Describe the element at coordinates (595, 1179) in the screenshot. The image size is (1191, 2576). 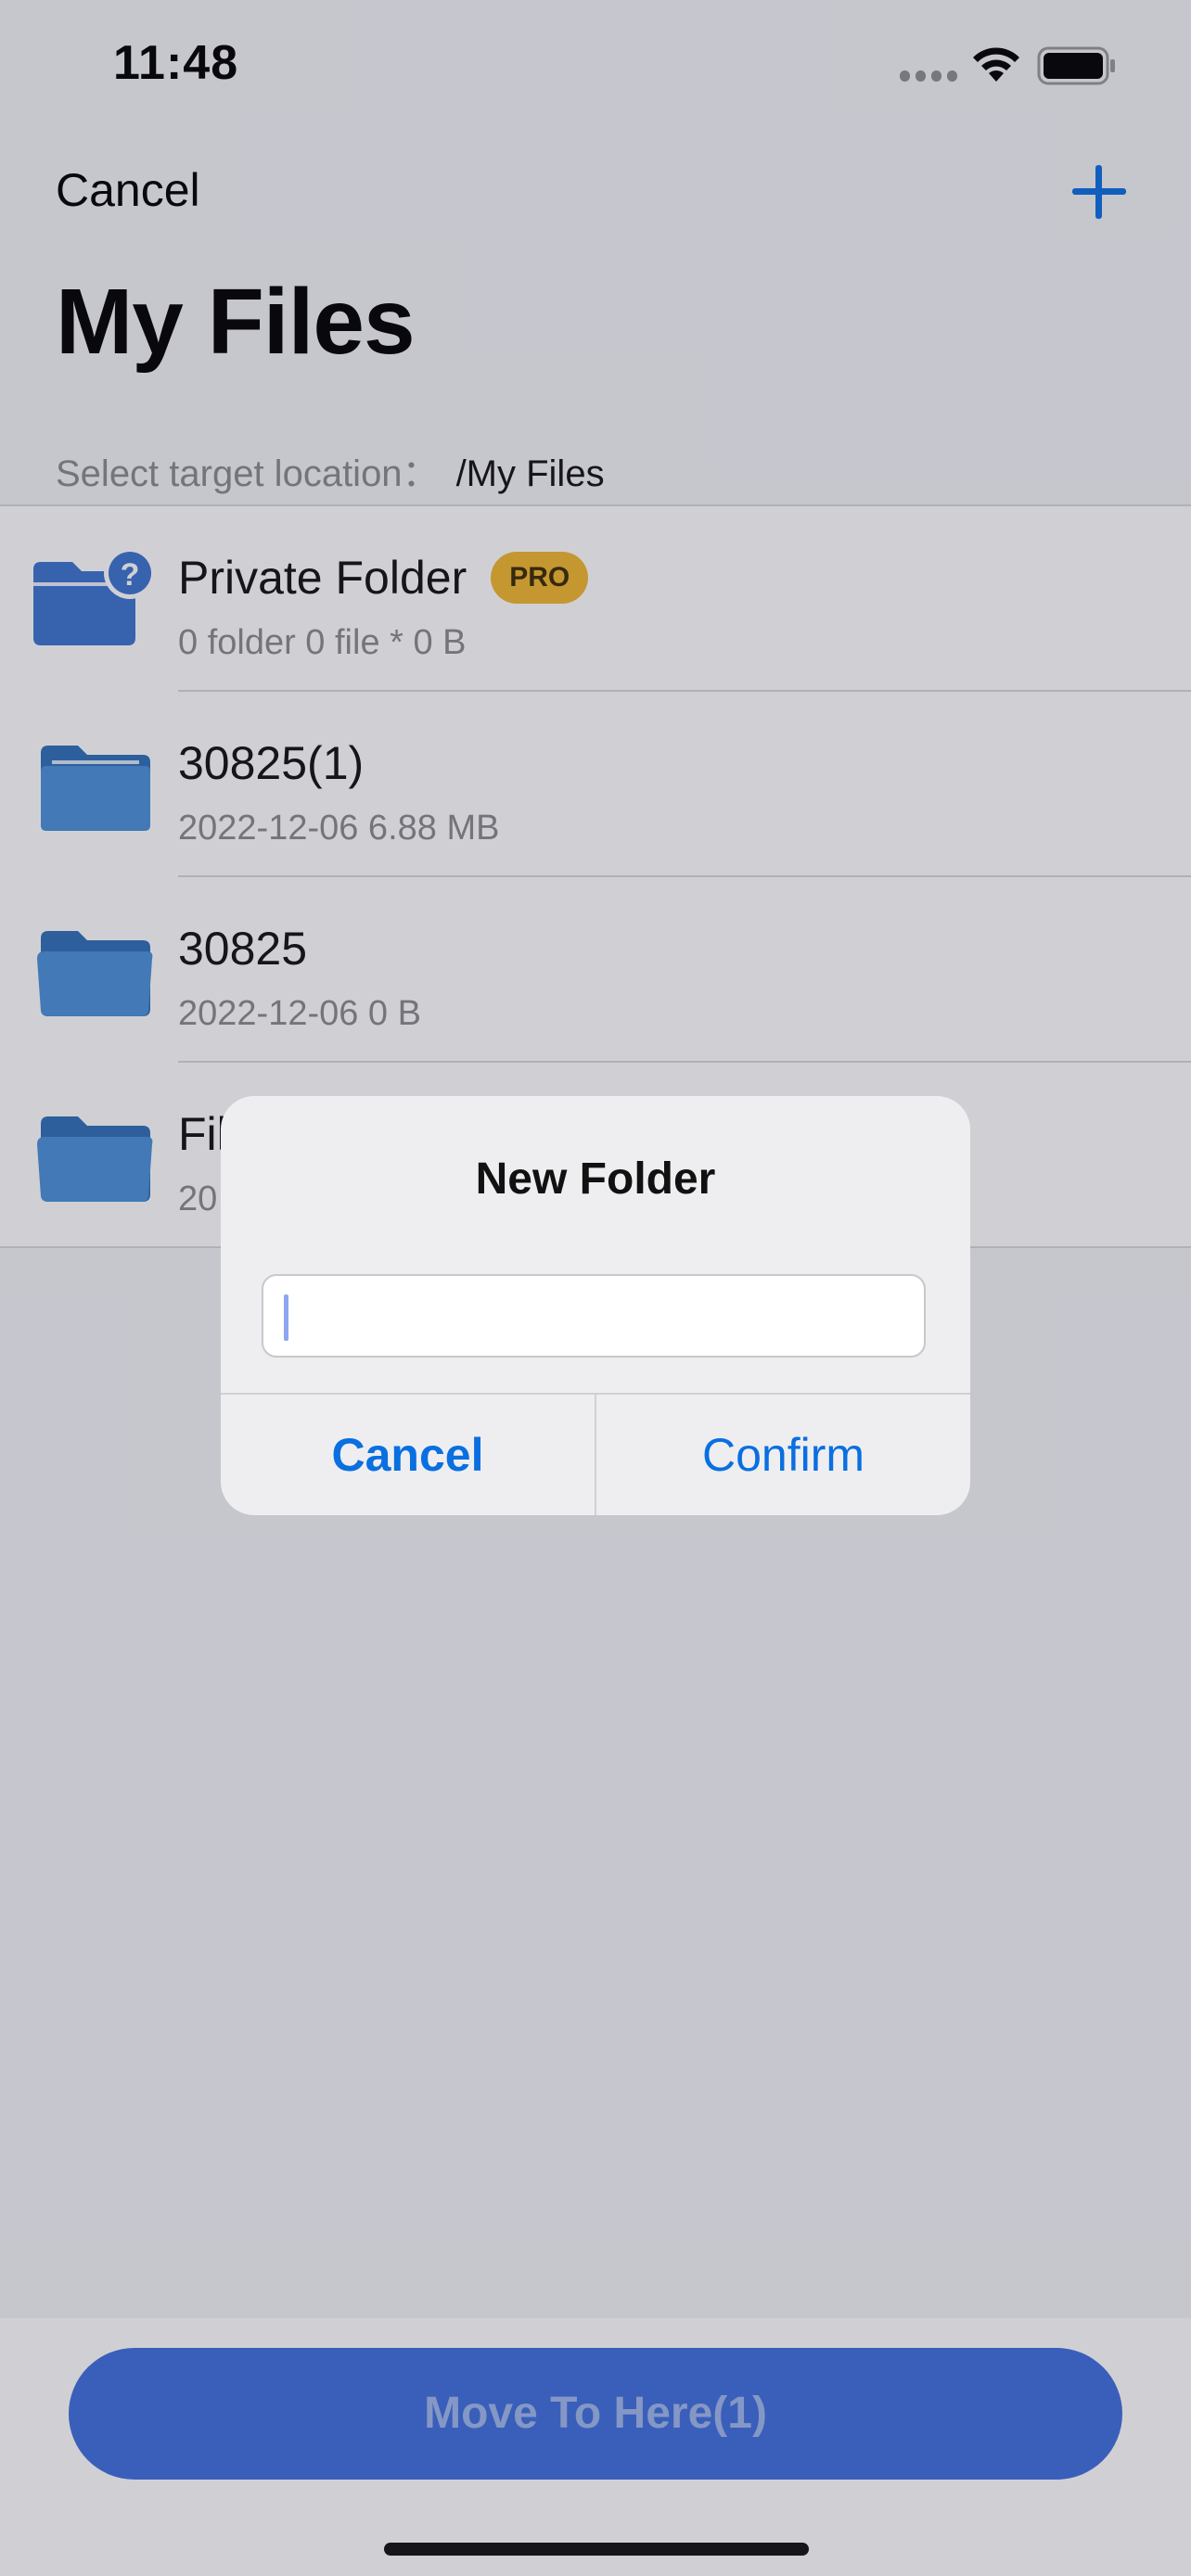
I see `dialog-title: New Folder` at that location.